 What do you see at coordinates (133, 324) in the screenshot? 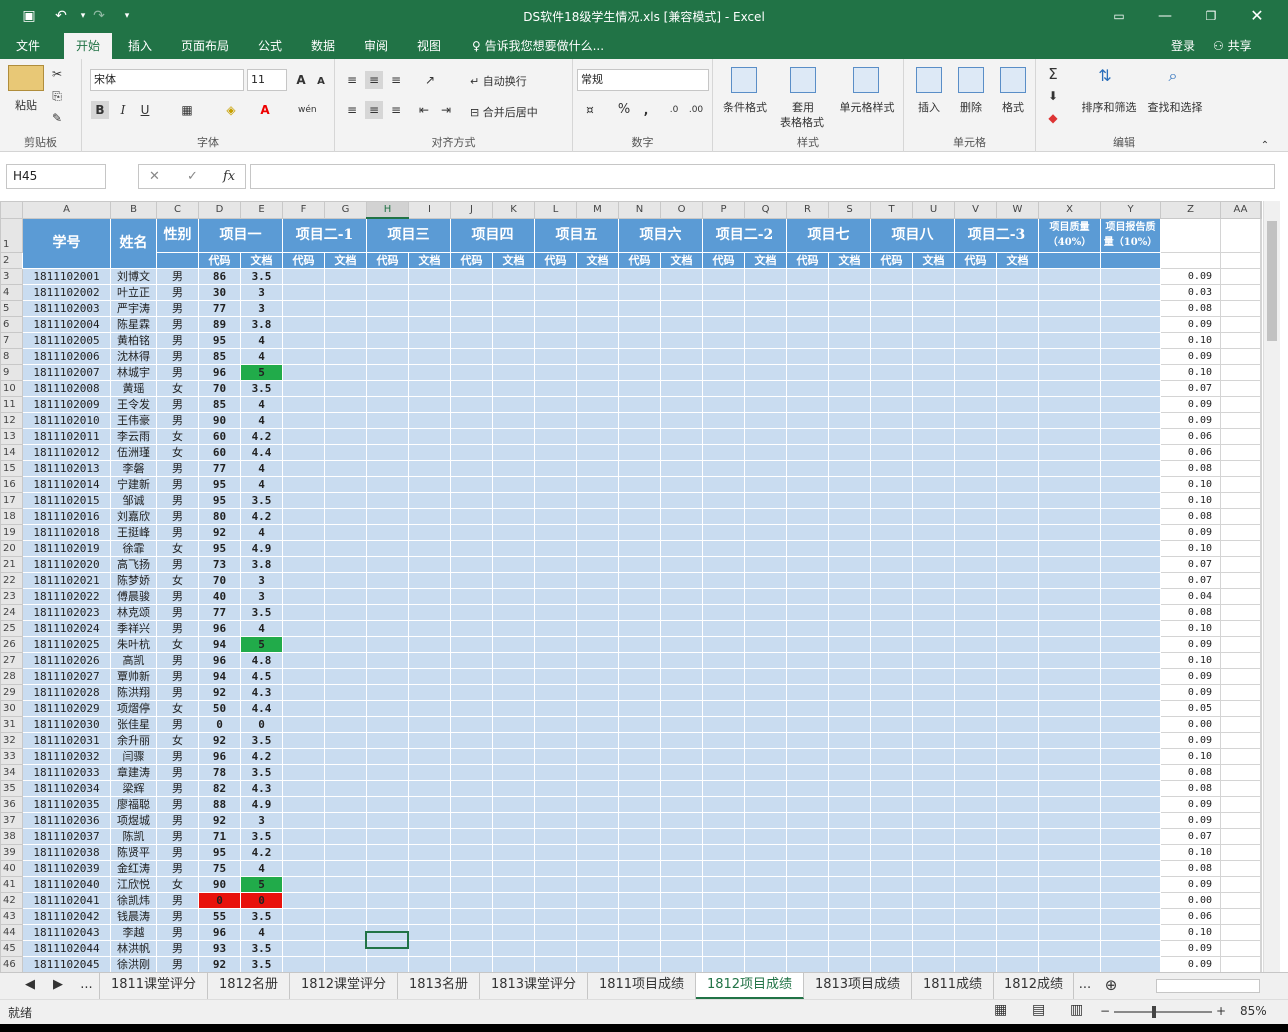
I see `cell-name: 陈星霖` at bounding box center [133, 324].